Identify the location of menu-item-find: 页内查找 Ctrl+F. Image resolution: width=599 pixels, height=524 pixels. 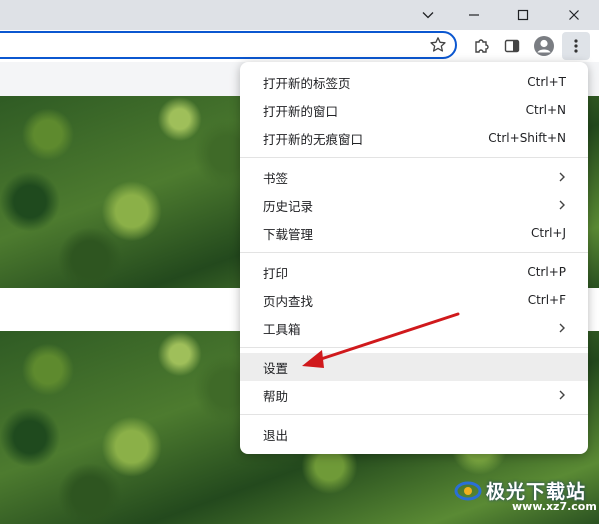
(414, 300).